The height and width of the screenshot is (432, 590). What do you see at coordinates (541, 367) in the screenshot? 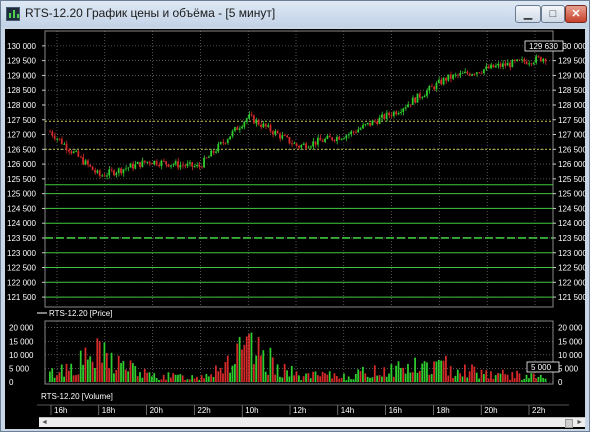
I see `last-volume-label: 5 000` at bounding box center [541, 367].